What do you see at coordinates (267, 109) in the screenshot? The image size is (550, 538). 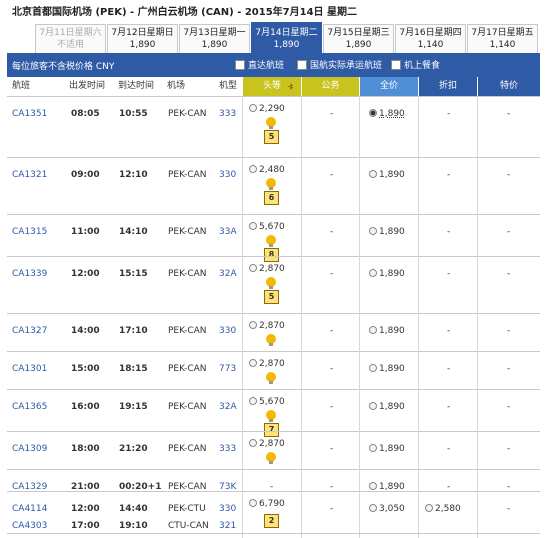 I see `first-class-fare: 2,290` at bounding box center [267, 109].